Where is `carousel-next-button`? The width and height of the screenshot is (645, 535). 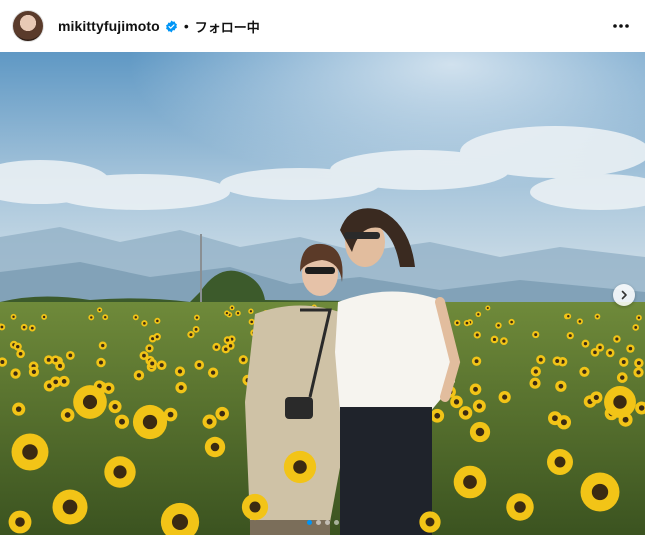 carousel-next-button is located at coordinates (624, 295).